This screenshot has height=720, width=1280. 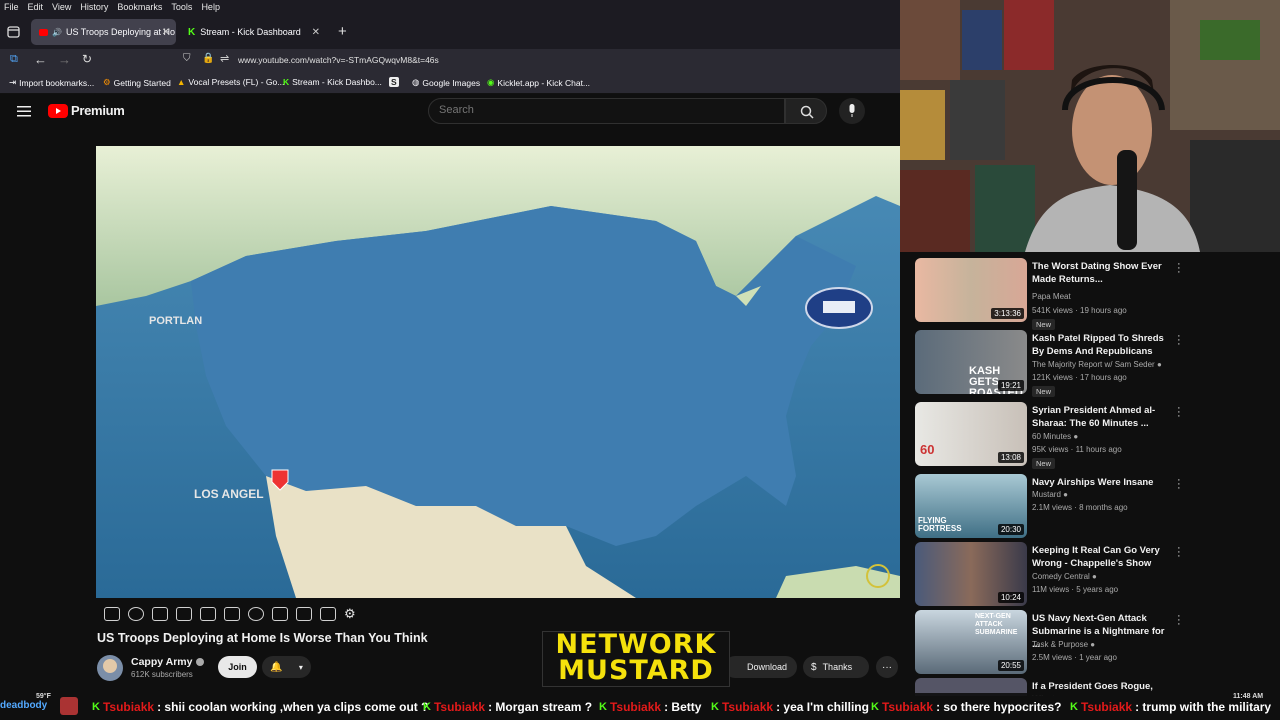 What do you see at coordinates (350, 614) in the screenshot?
I see `settings-gear-icon: ⚙` at bounding box center [350, 614].